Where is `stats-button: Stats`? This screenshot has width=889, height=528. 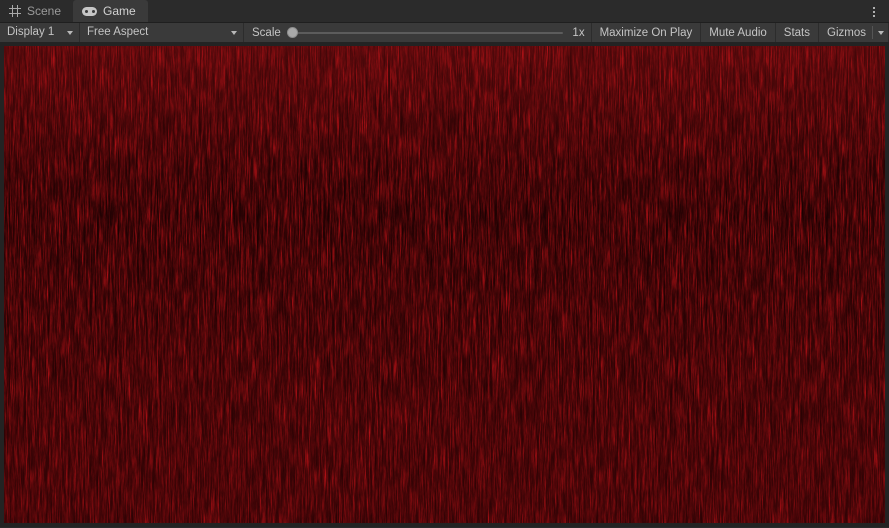 stats-button: Stats is located at coordinates (798, 32).